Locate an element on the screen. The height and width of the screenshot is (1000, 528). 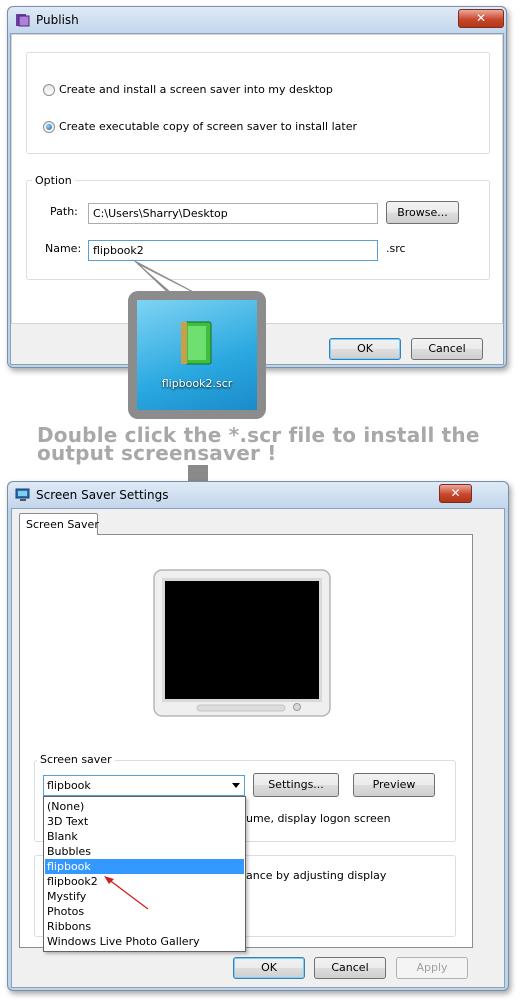
dropdown-item-3d-text: 3D Text is located at coordinates (144, 821).